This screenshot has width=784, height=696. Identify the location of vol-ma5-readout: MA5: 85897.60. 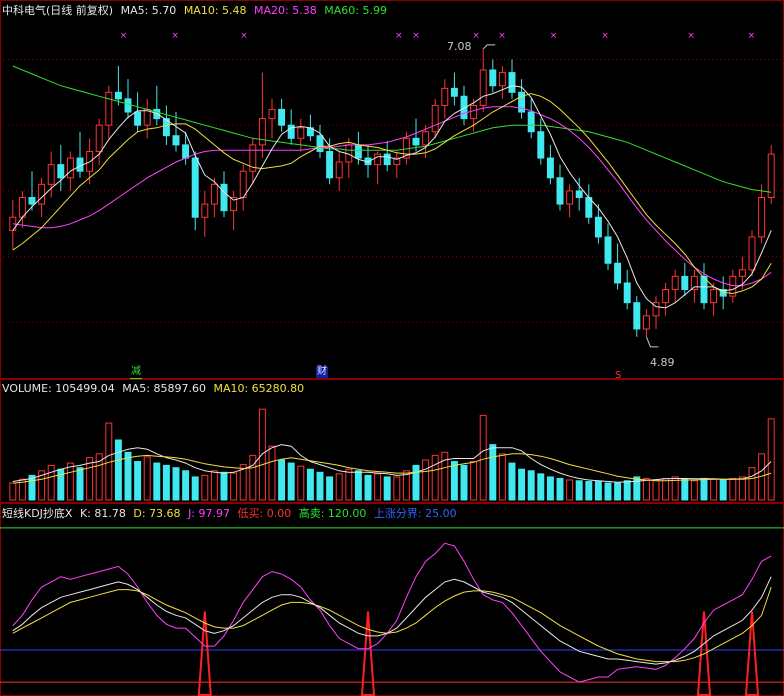
(164, 388).